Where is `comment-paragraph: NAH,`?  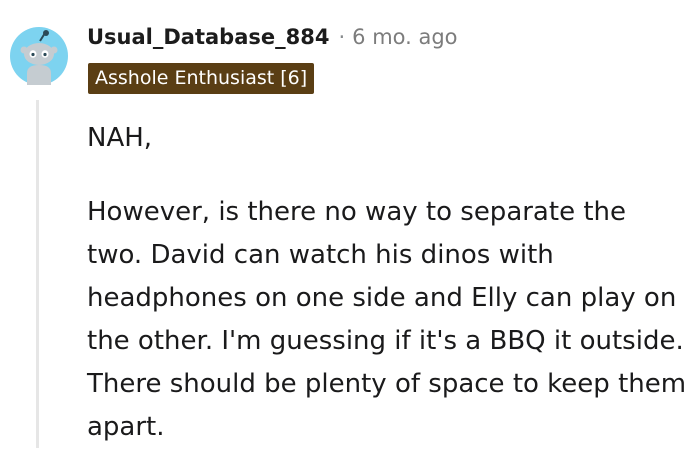 comment-paragraph: NAH, is located at coordinates (120, 138).